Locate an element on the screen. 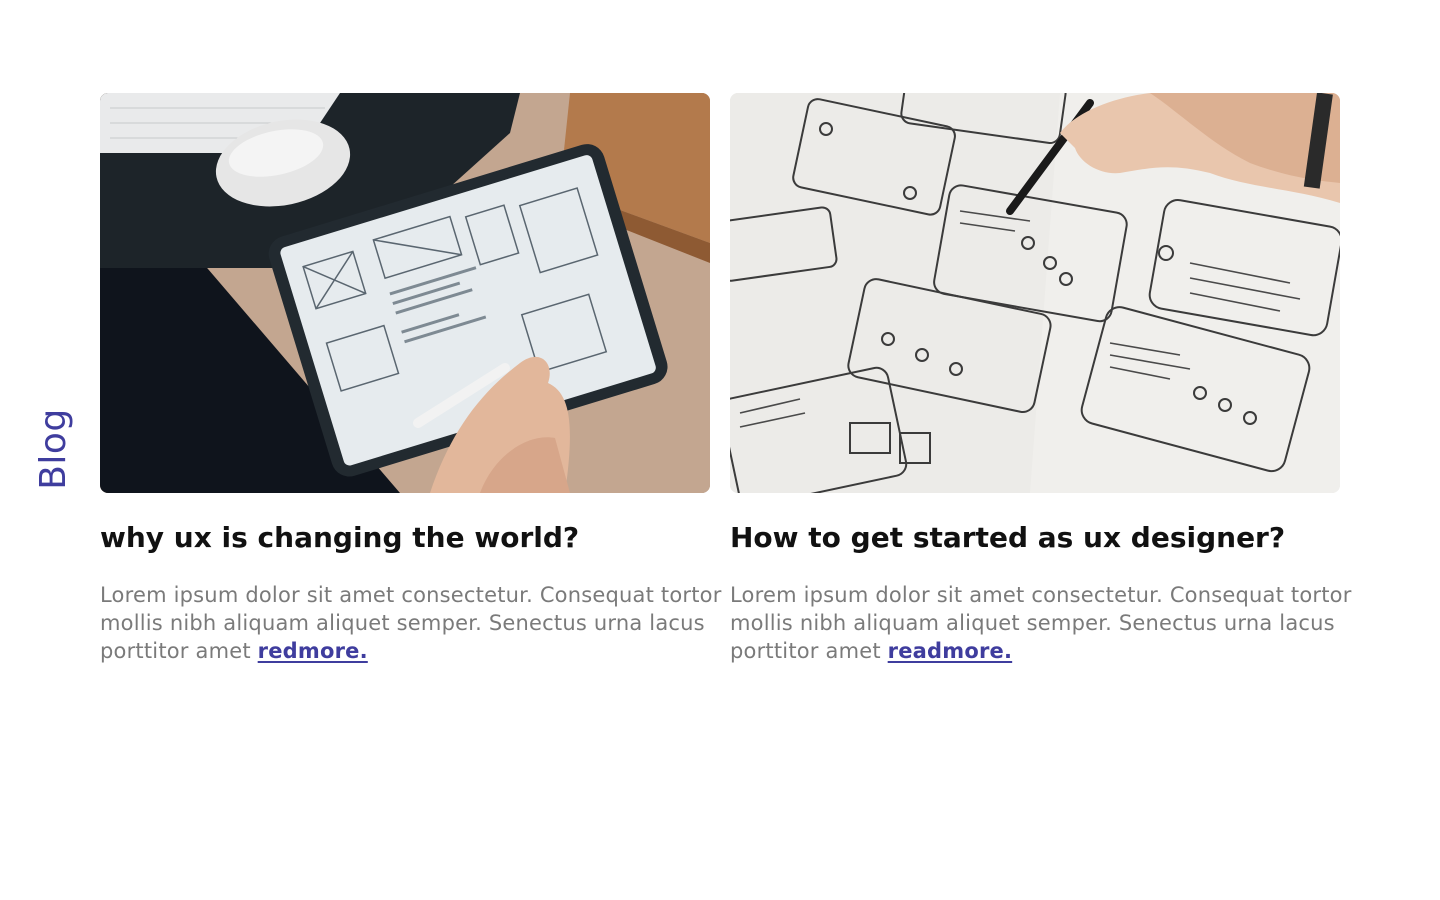 The height and width of the screenshot is (900, 1440). section-label: Blog is located at coordinates (54, 449).